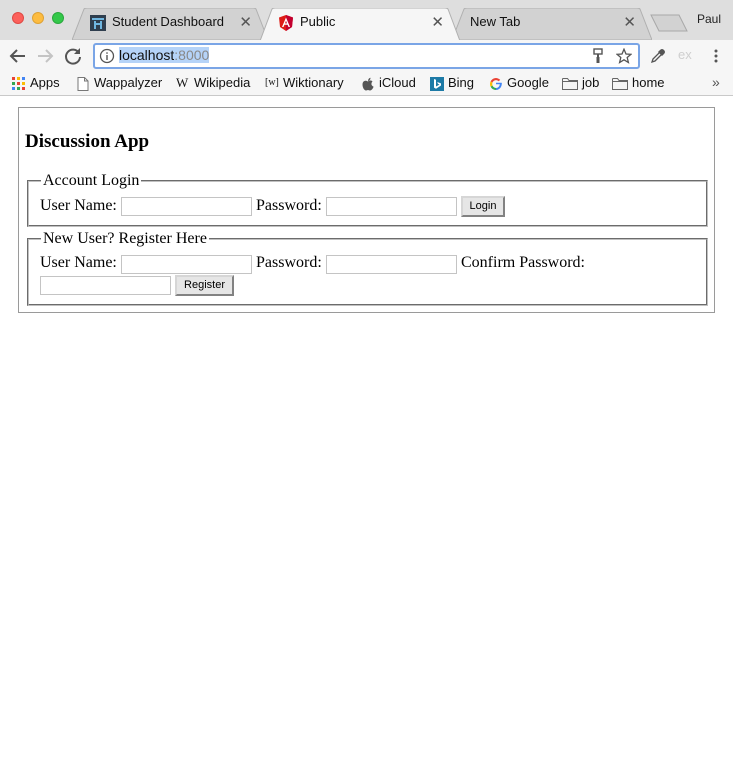 Image resolution: width=733 pixels, height=777 pixels. I want to click on bookmark-label: Bing, so click(461, 82).